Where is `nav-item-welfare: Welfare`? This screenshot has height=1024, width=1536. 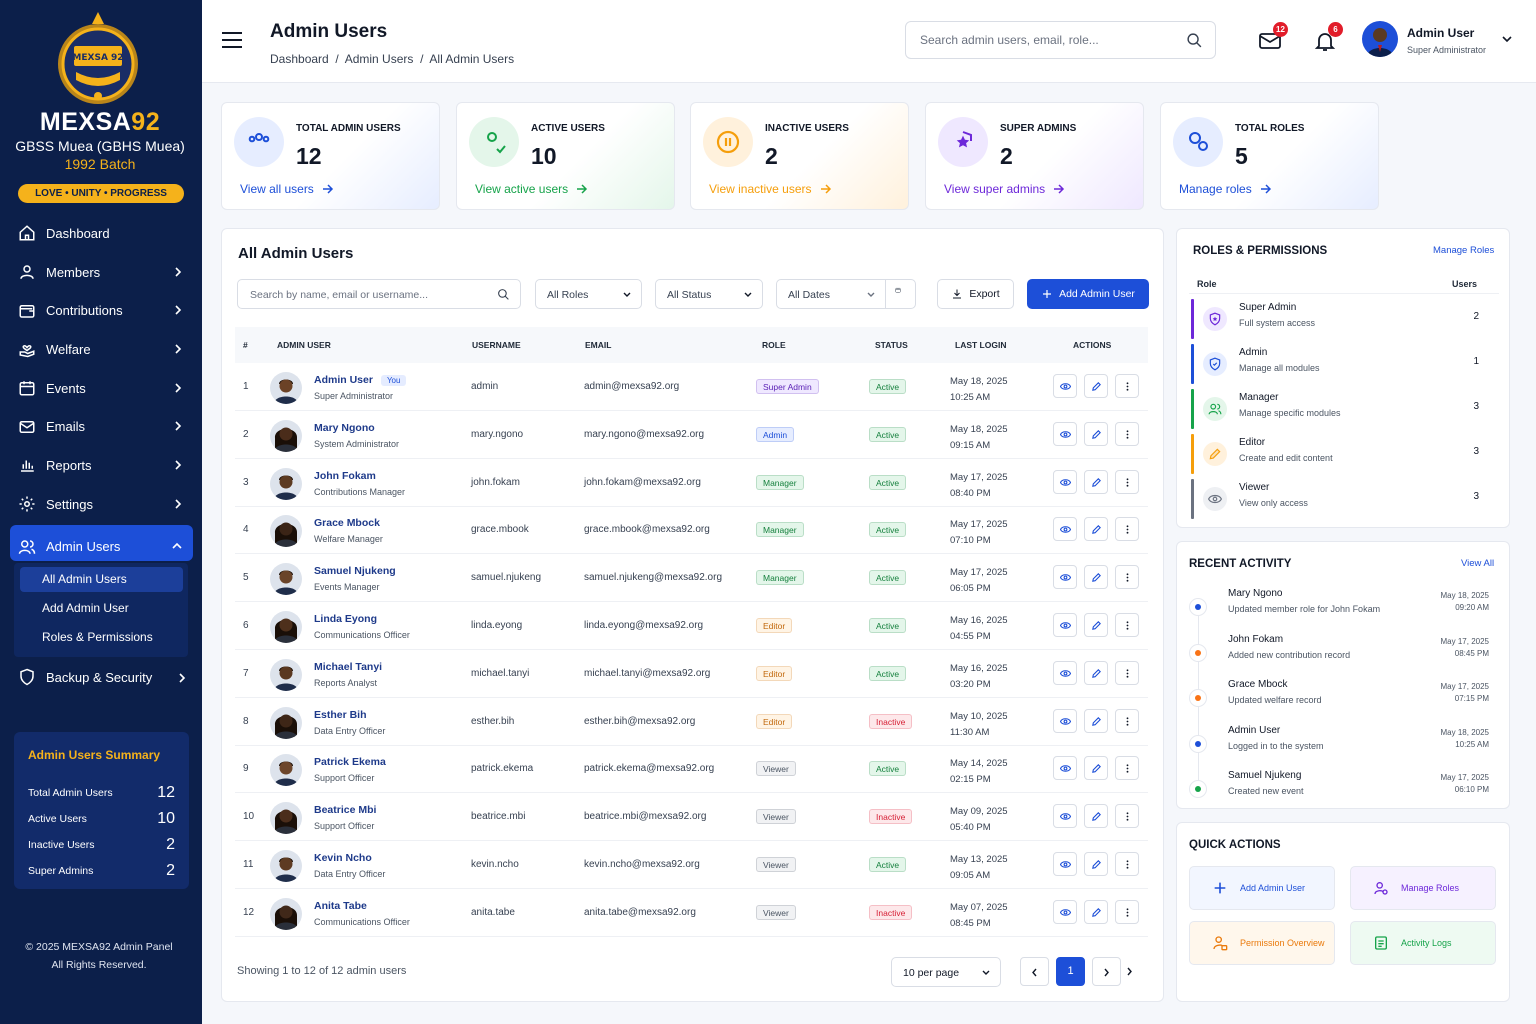 nav-item-welfare: Welfare is located at coordinates (101, 349).